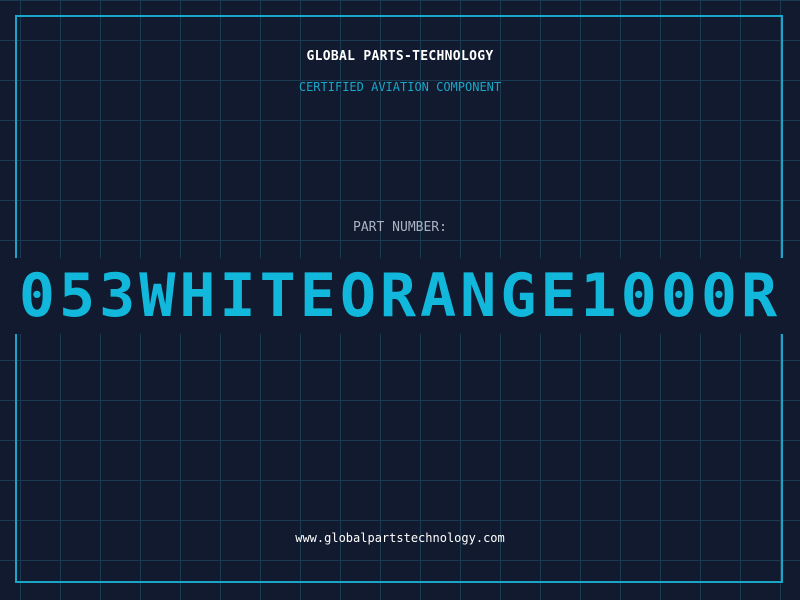 The height and width of the screenshot is (600, 800). I want to click on part-number-band: 053WHITEORANGE1000R, so click(400, 296).